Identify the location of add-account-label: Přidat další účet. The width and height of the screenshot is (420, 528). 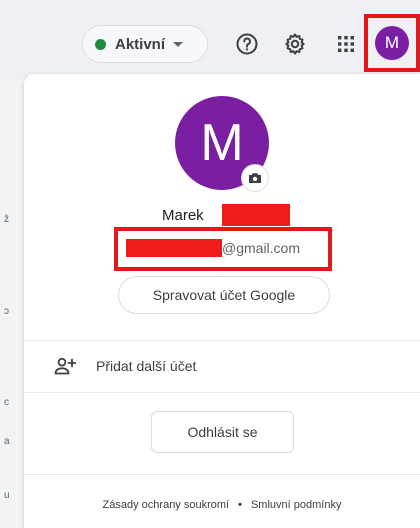
(146, 366).